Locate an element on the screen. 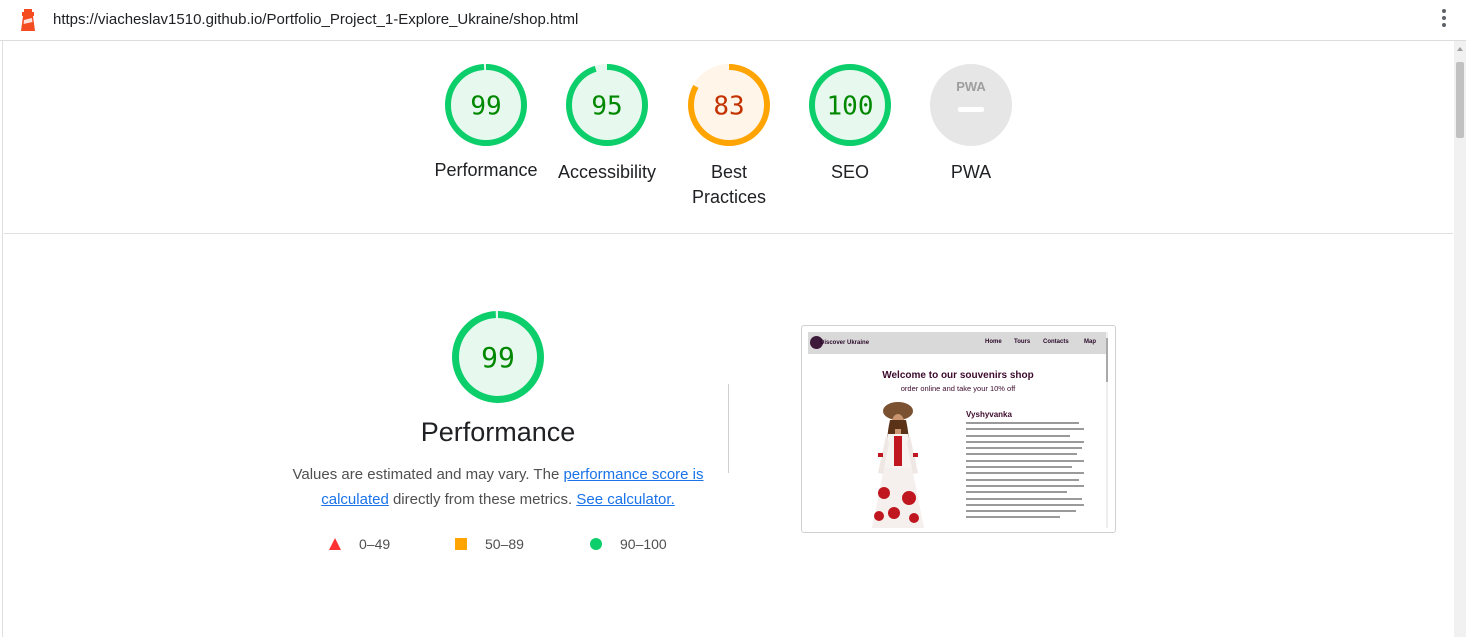 This screenshot has height=637, width=1466. screenshot-nav-item: Home is located at coordinates (993, 342).